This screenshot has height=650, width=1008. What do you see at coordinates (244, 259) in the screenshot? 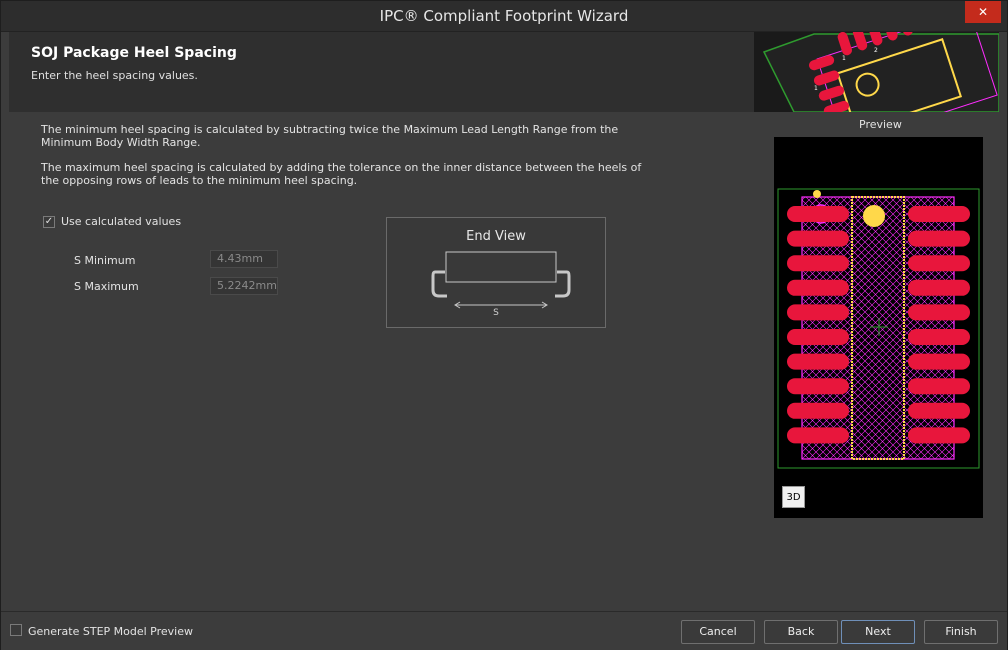
I see `s-minimum-field: 4.43mm` at bounding box center [244, 259].